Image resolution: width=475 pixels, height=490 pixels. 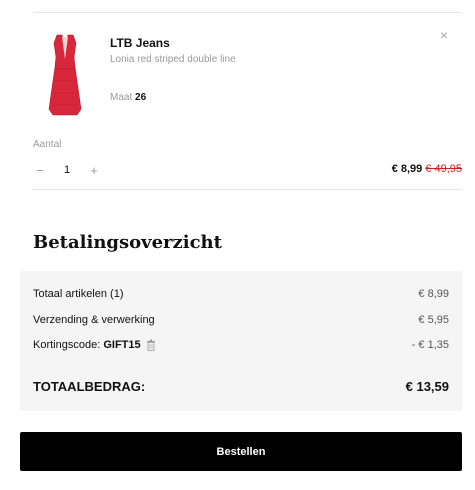 What do you see at coordinates (94, 170) in the screenshot?
I see `quantity-increase-button: +` at bounding box center [94, 170].